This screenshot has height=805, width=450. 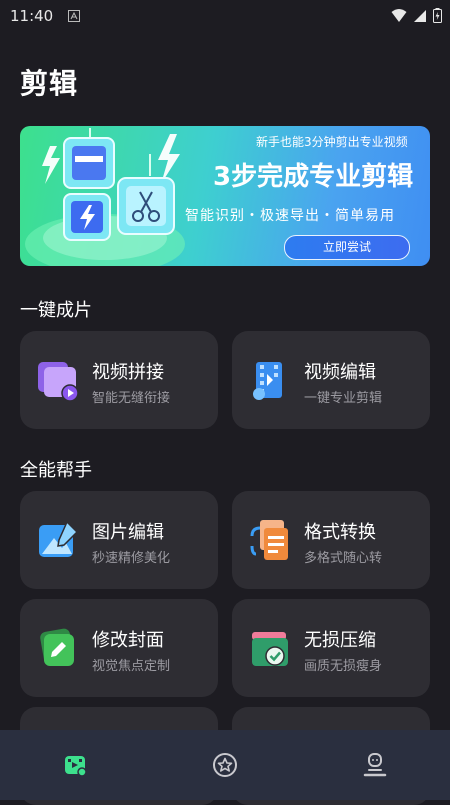 I want to click on profile-tab-icon, so click(x=375, y=765).